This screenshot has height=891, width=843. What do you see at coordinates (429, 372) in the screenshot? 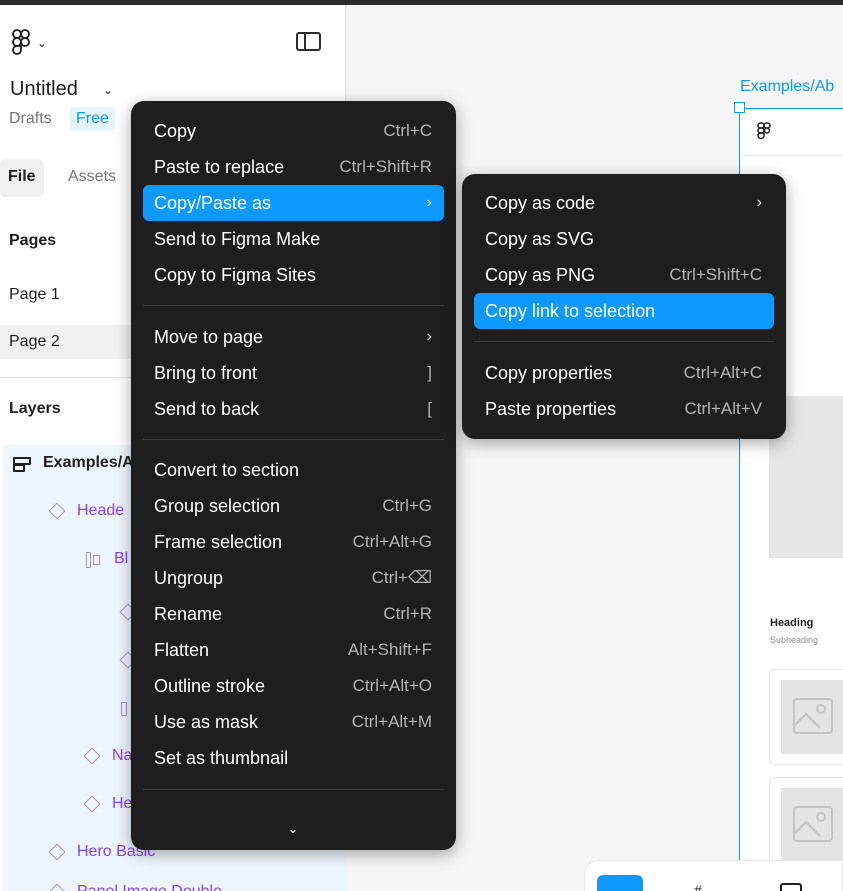
I see `menu-shortcut: ]` at bounding box center [429, 372].